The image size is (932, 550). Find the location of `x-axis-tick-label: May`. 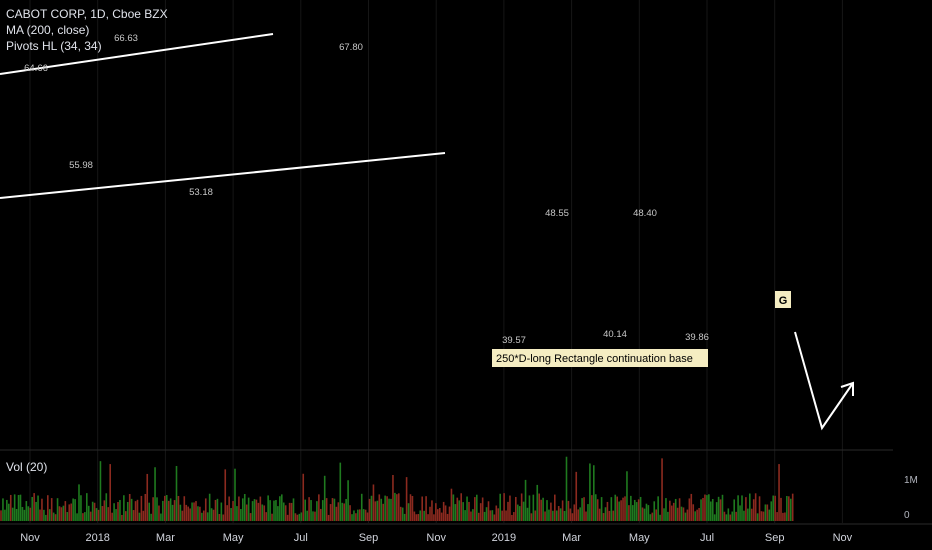

x-axis-tick-label: May is located at coordinates (639, 538).